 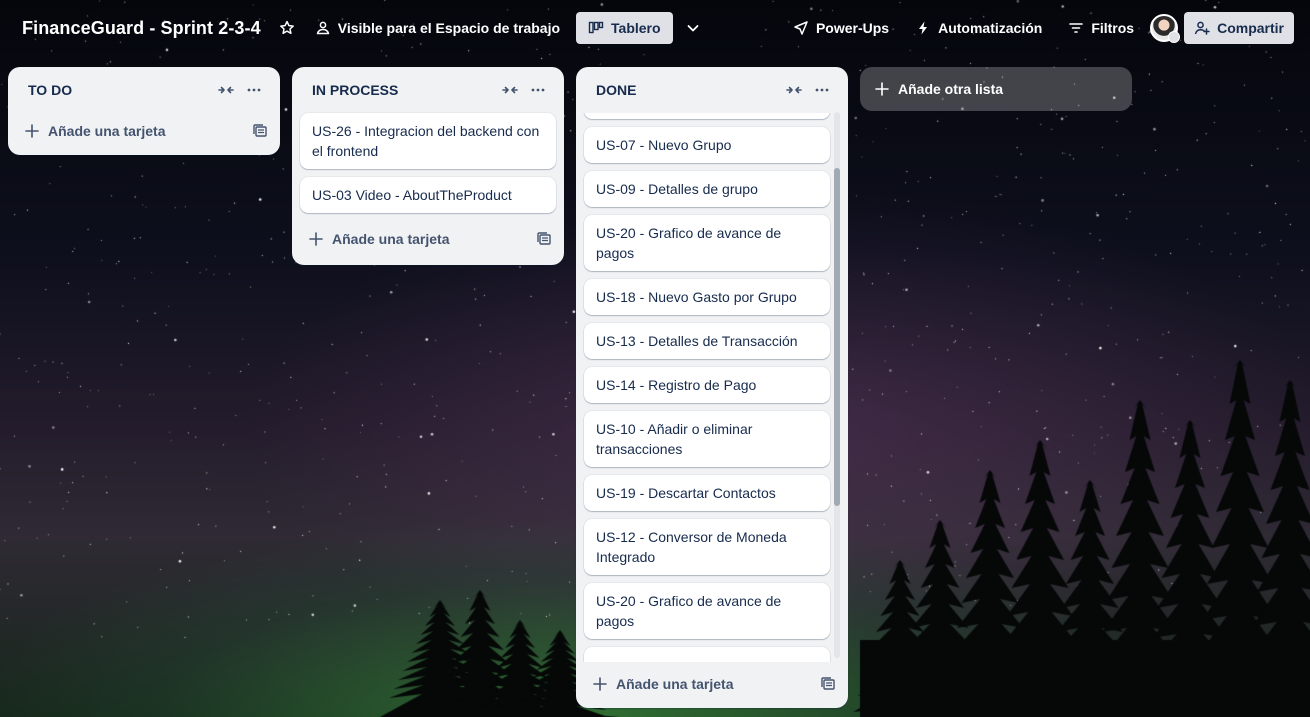 I want to click on visibility-button: Visible para el Espacio de trabajo, so click(x=437, y=28).